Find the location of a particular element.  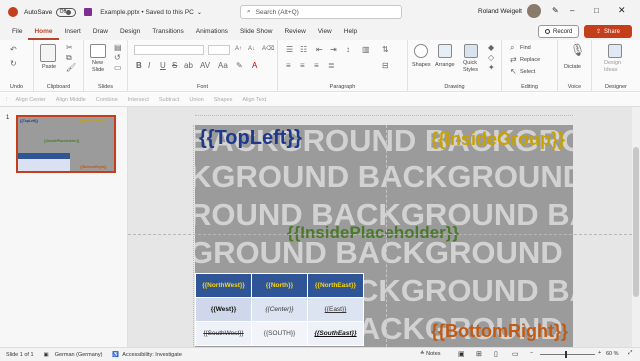

align-text-icon: ⊟ is located at coordinates (385, 66).